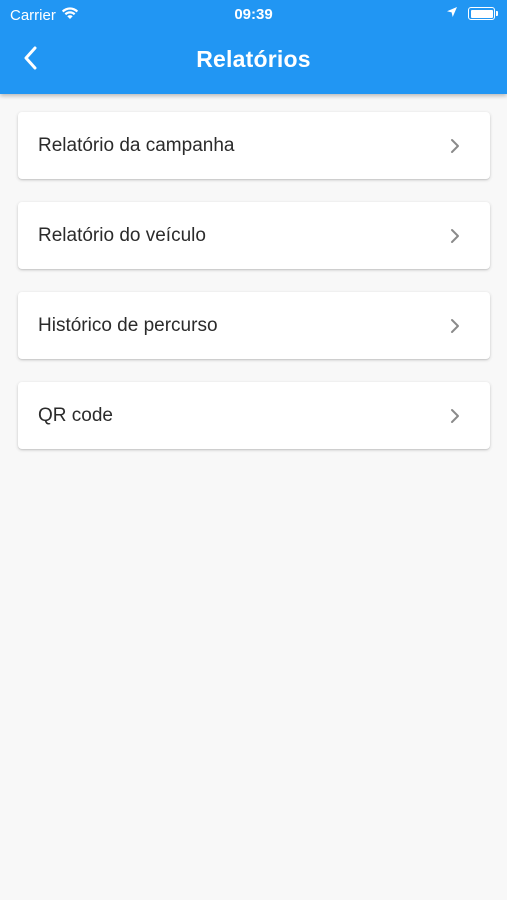 Image resolution: width=507 pixels, height=900 pixels. Describe the element at coordinates (483, 13) in the screenshot. I see `battery-icon` at that location.